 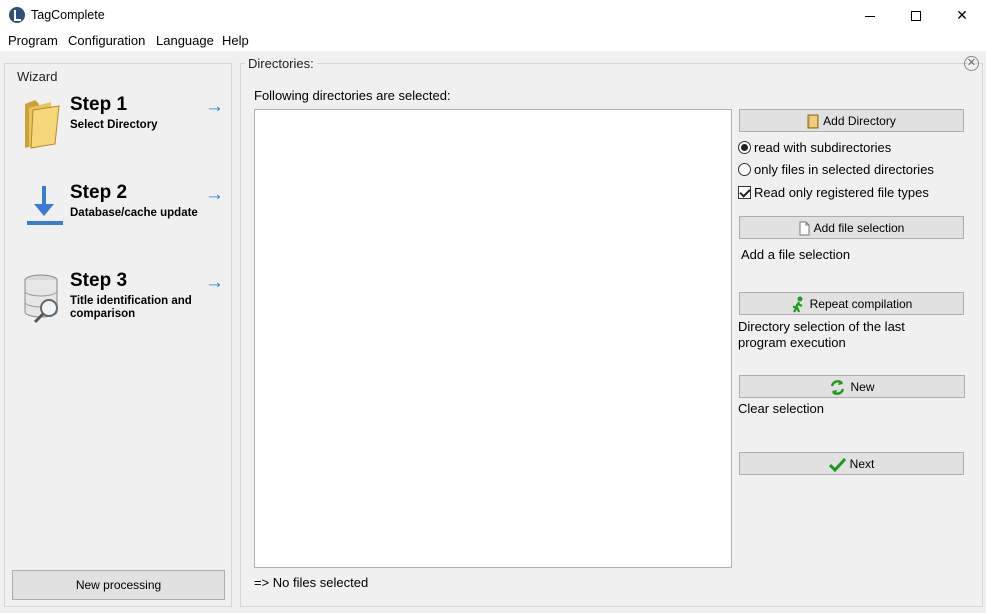 What do you see at coordinates (804, 228) in the screenshot?
I see `file-icon` at bounding box center [804, 228].